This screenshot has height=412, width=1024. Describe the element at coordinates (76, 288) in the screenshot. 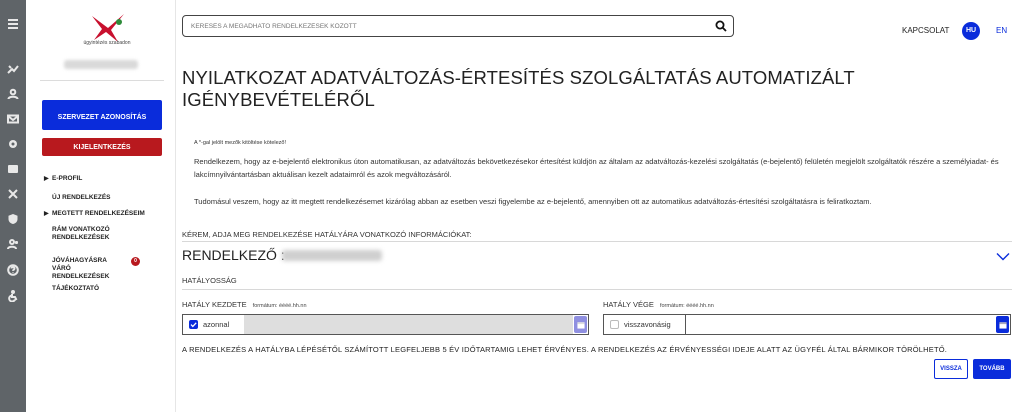

I see `sidebar-item-label: TÁJÉKOZTATÓ` at that location.